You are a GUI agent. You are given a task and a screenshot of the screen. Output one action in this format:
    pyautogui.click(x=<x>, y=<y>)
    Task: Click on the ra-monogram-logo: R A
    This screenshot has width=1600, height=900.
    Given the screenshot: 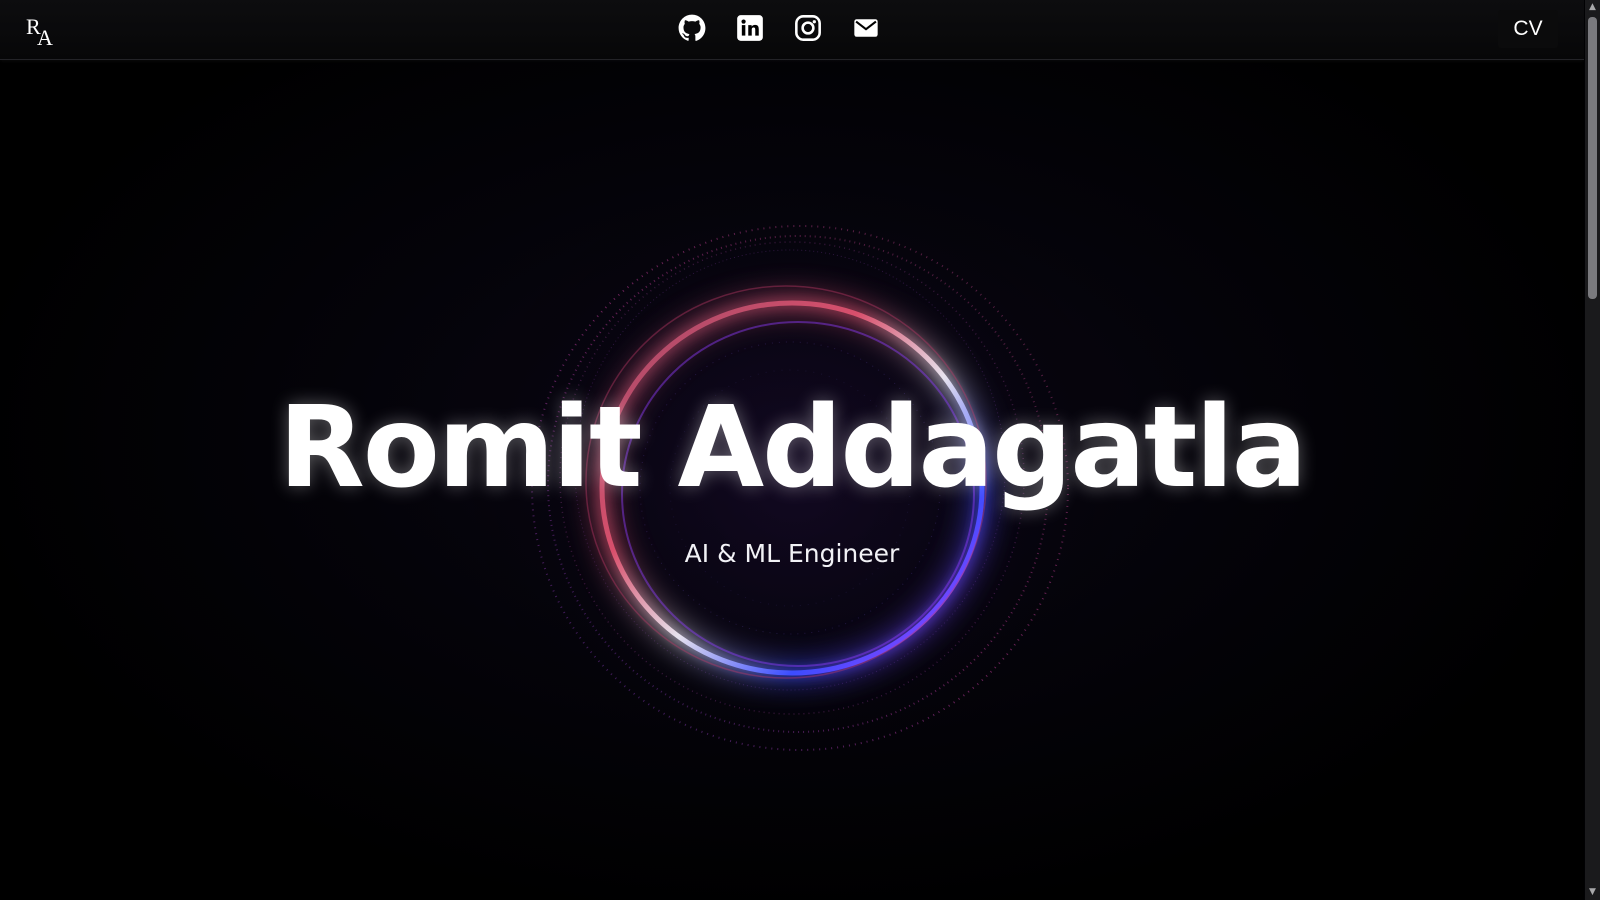 What is the action you would take?
    pyautogui.click(x=39, y=32)
    